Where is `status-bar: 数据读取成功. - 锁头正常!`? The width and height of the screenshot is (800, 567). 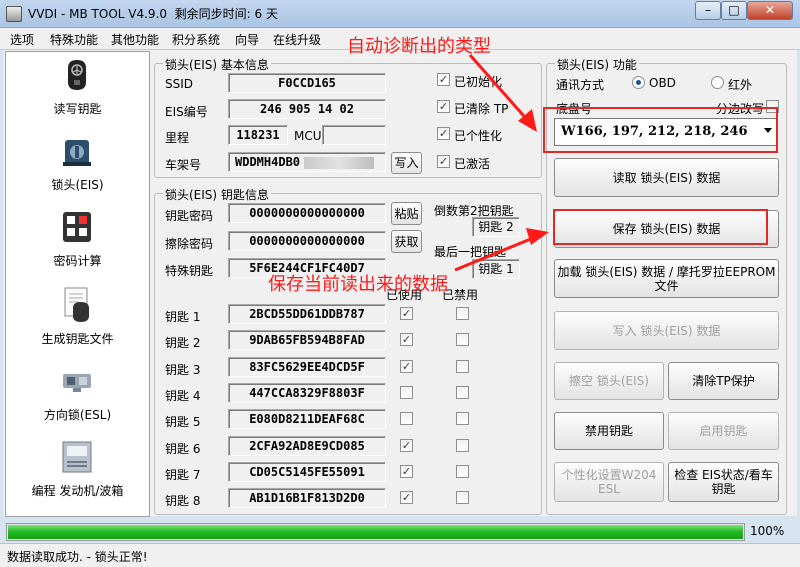 status-bar: 数据读取成功. - 锁头正常! is located at coordinates (400, 555).